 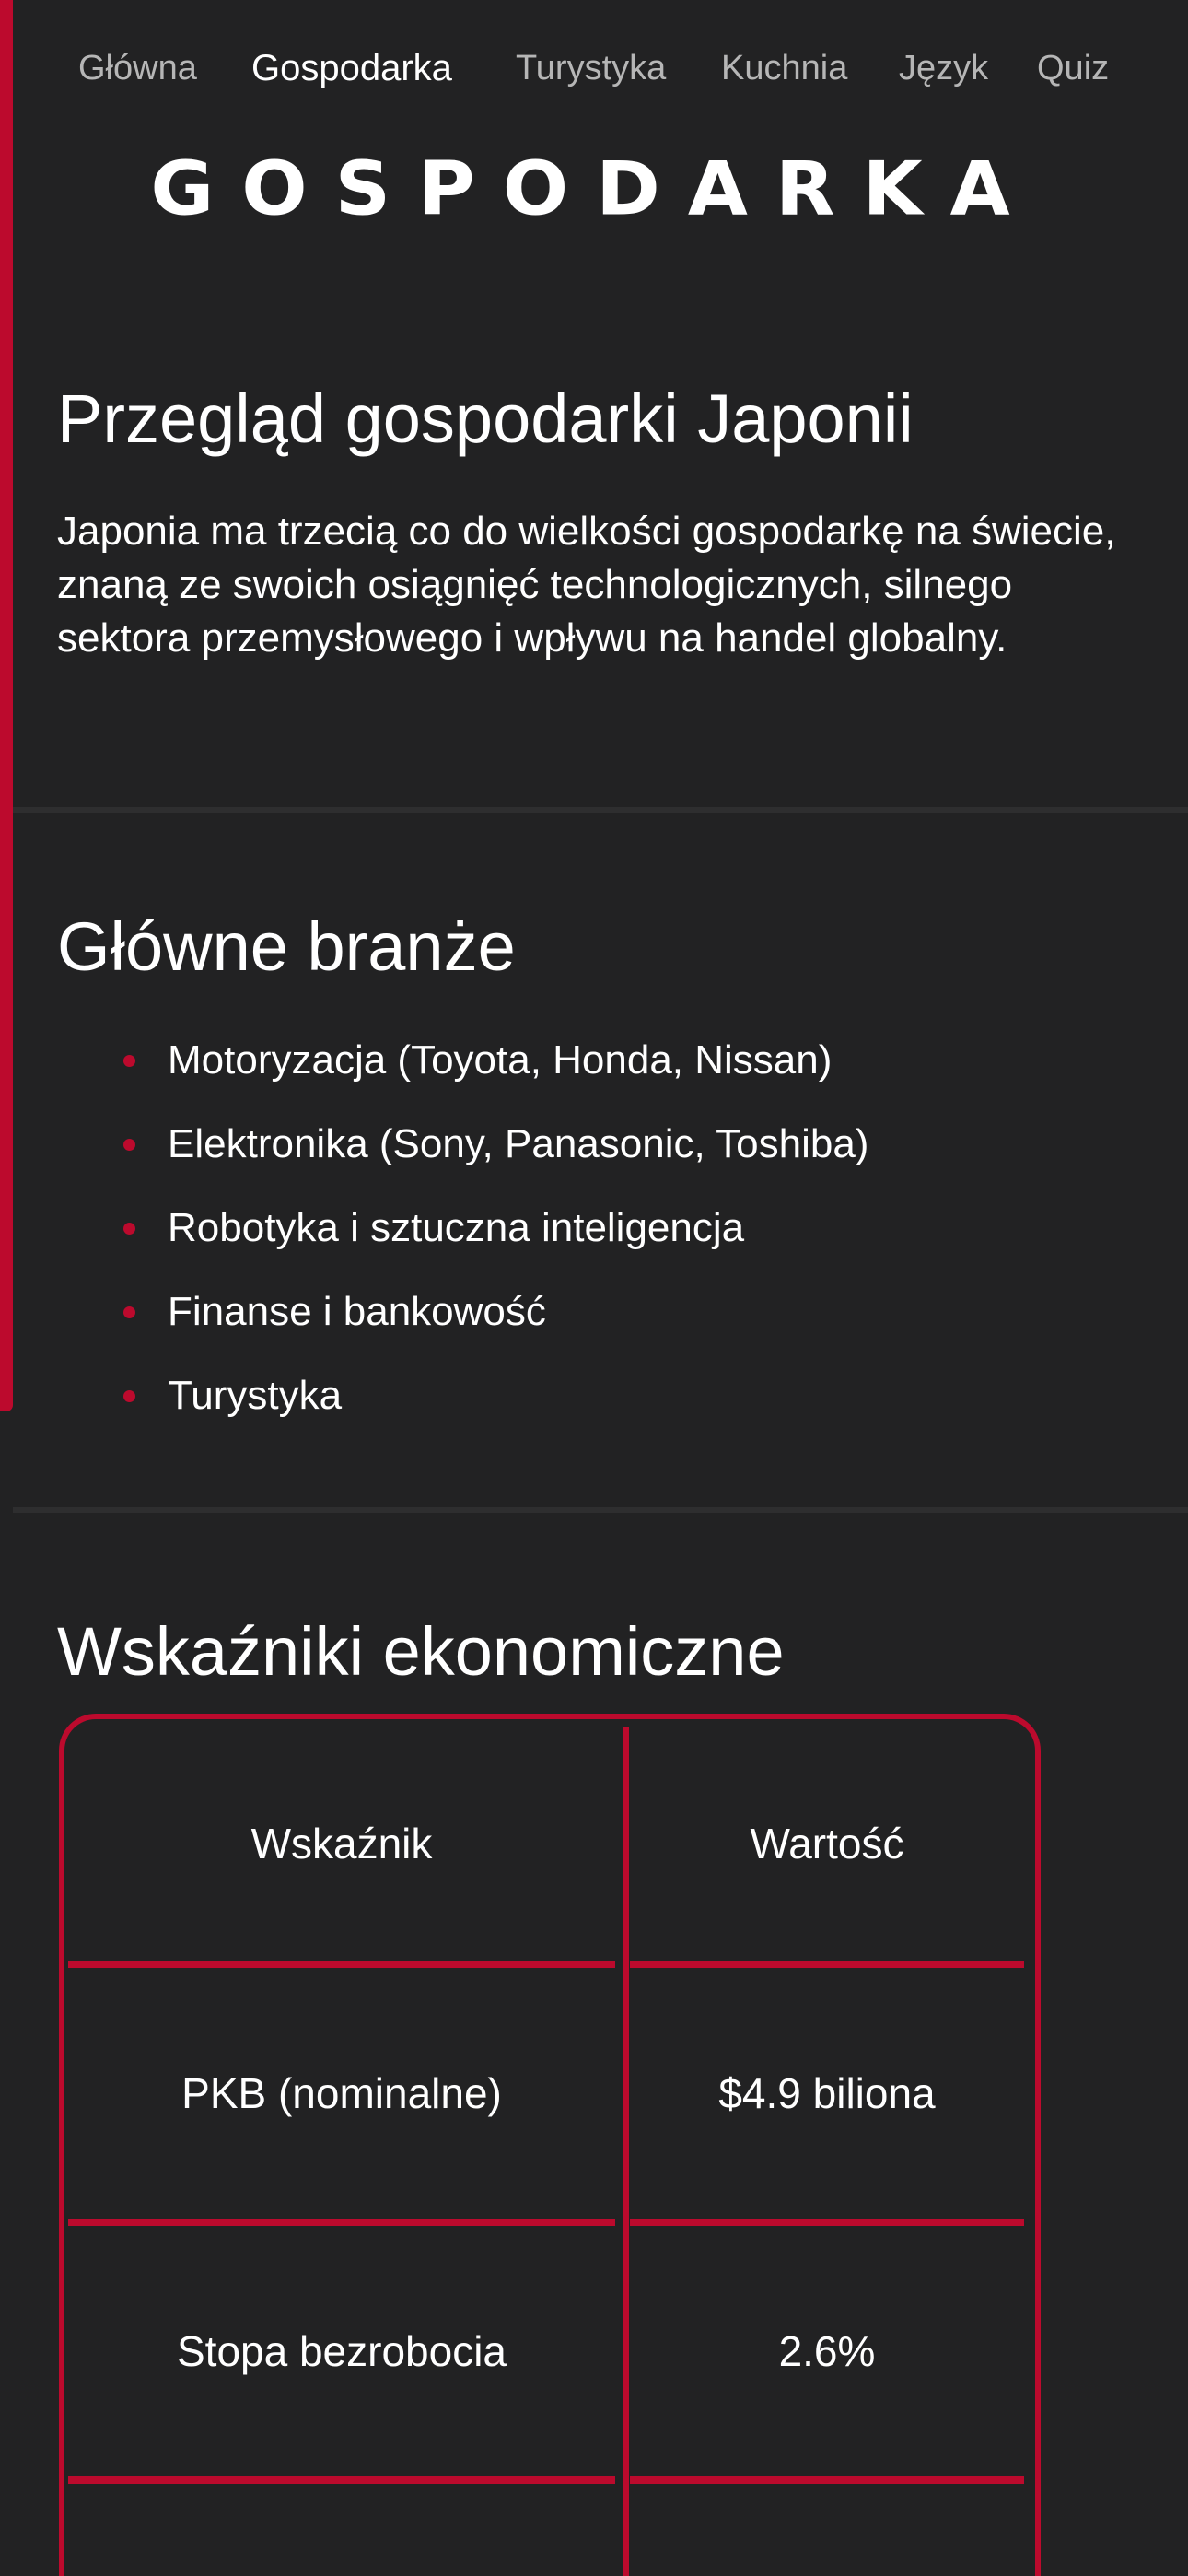 What do you see at coordinates (784, 68) in the screenshot?
I see `nav-link-kuchnia: Kuchnia` at bounding box center [784, 68].